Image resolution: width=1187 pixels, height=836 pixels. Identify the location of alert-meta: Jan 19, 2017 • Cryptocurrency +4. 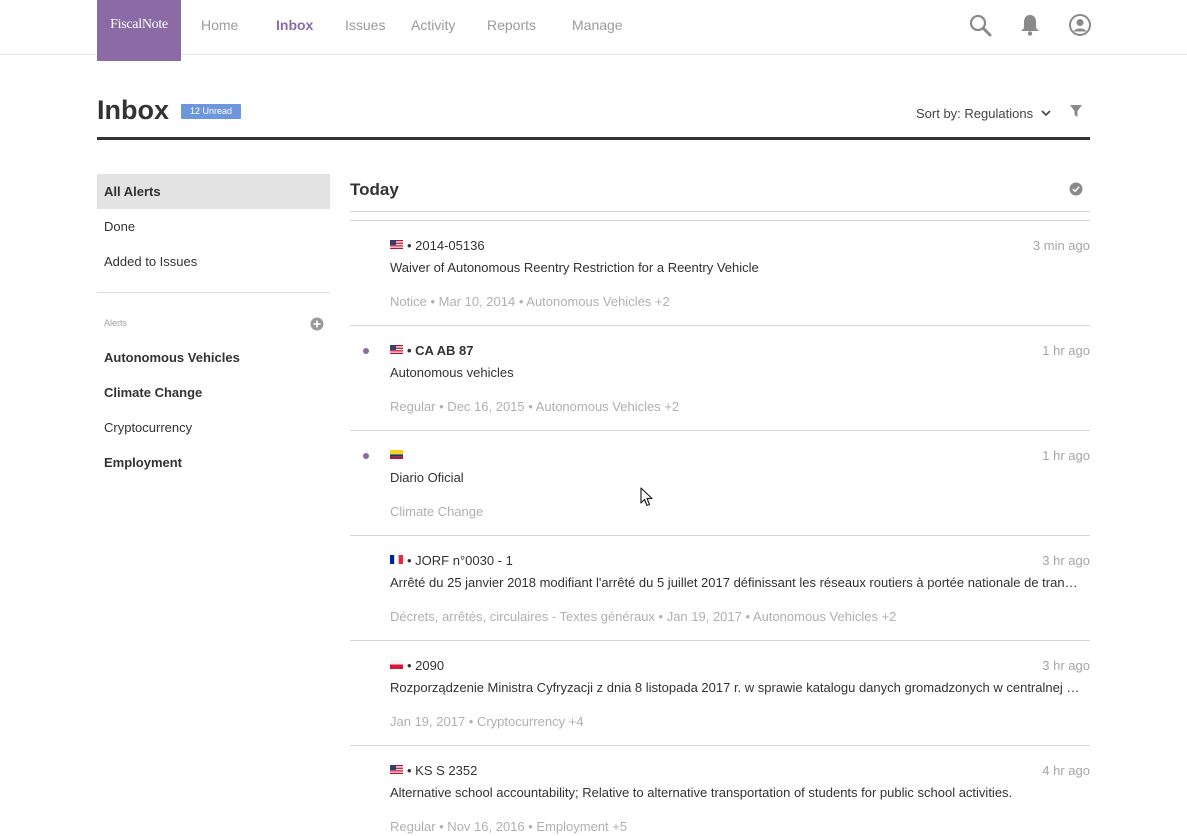
(487, 721).